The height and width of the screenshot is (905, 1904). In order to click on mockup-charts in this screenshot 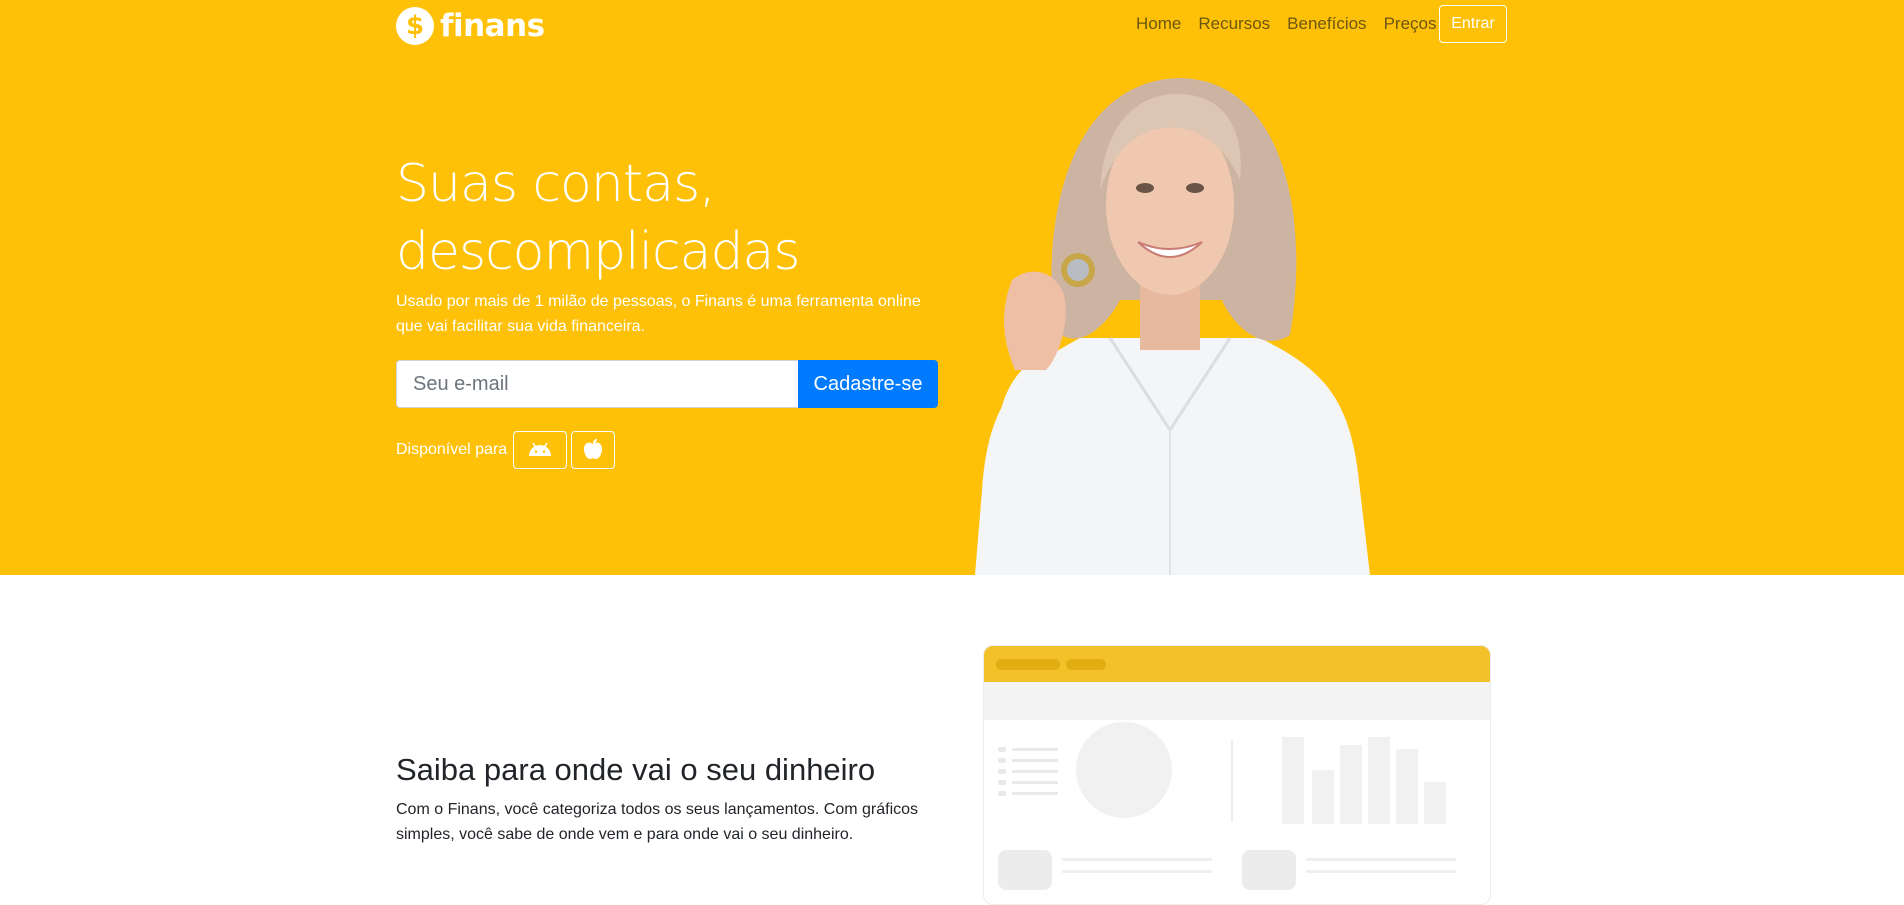, I will do `click(1227, 806)`.